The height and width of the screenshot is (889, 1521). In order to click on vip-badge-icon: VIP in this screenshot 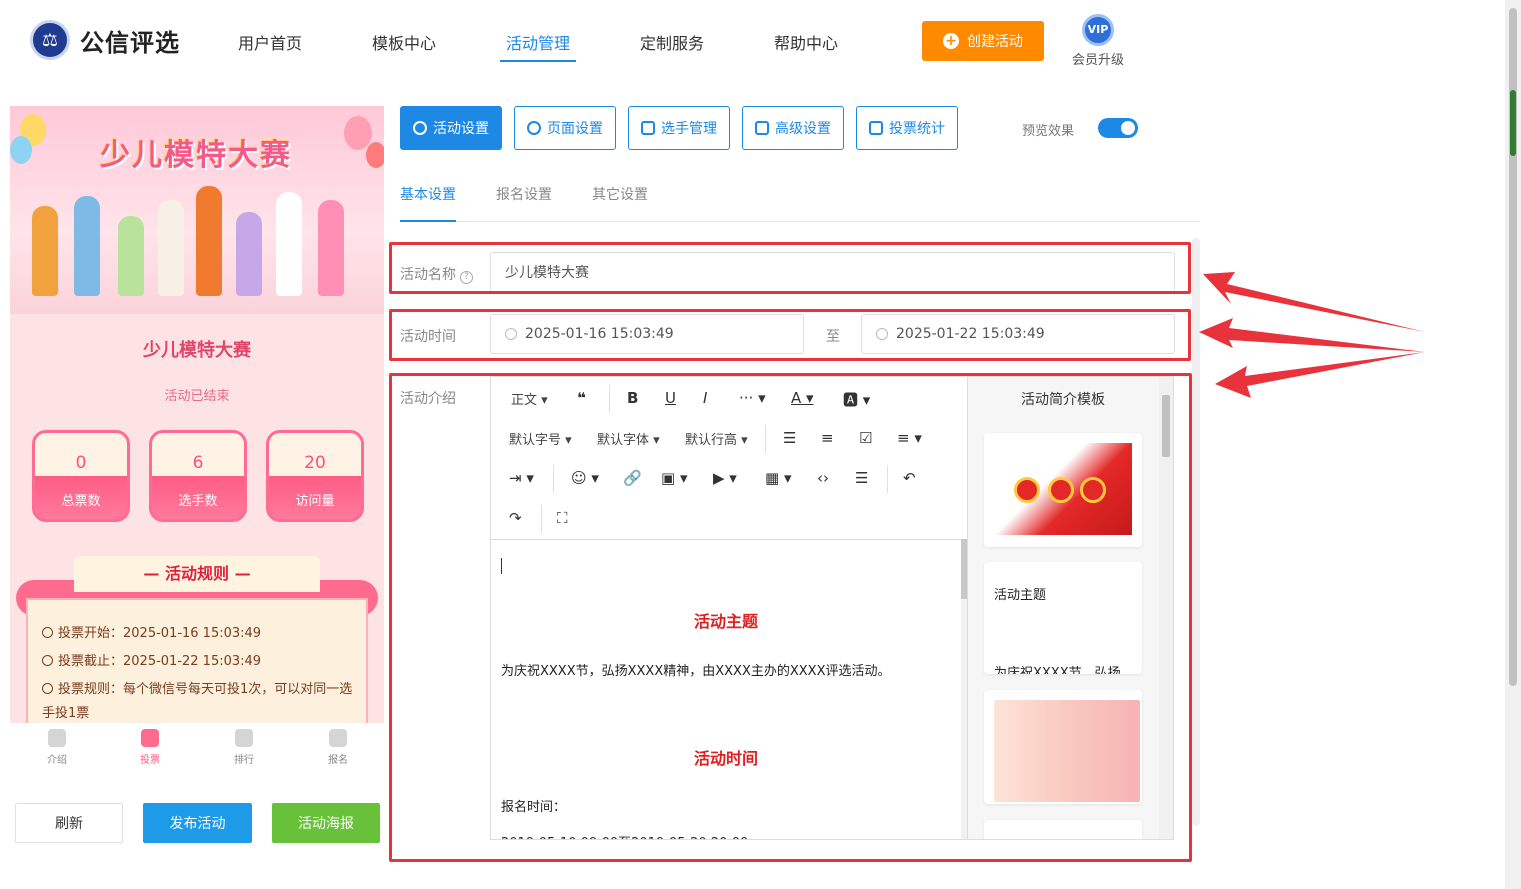, I will do `click(1098, 30)`.